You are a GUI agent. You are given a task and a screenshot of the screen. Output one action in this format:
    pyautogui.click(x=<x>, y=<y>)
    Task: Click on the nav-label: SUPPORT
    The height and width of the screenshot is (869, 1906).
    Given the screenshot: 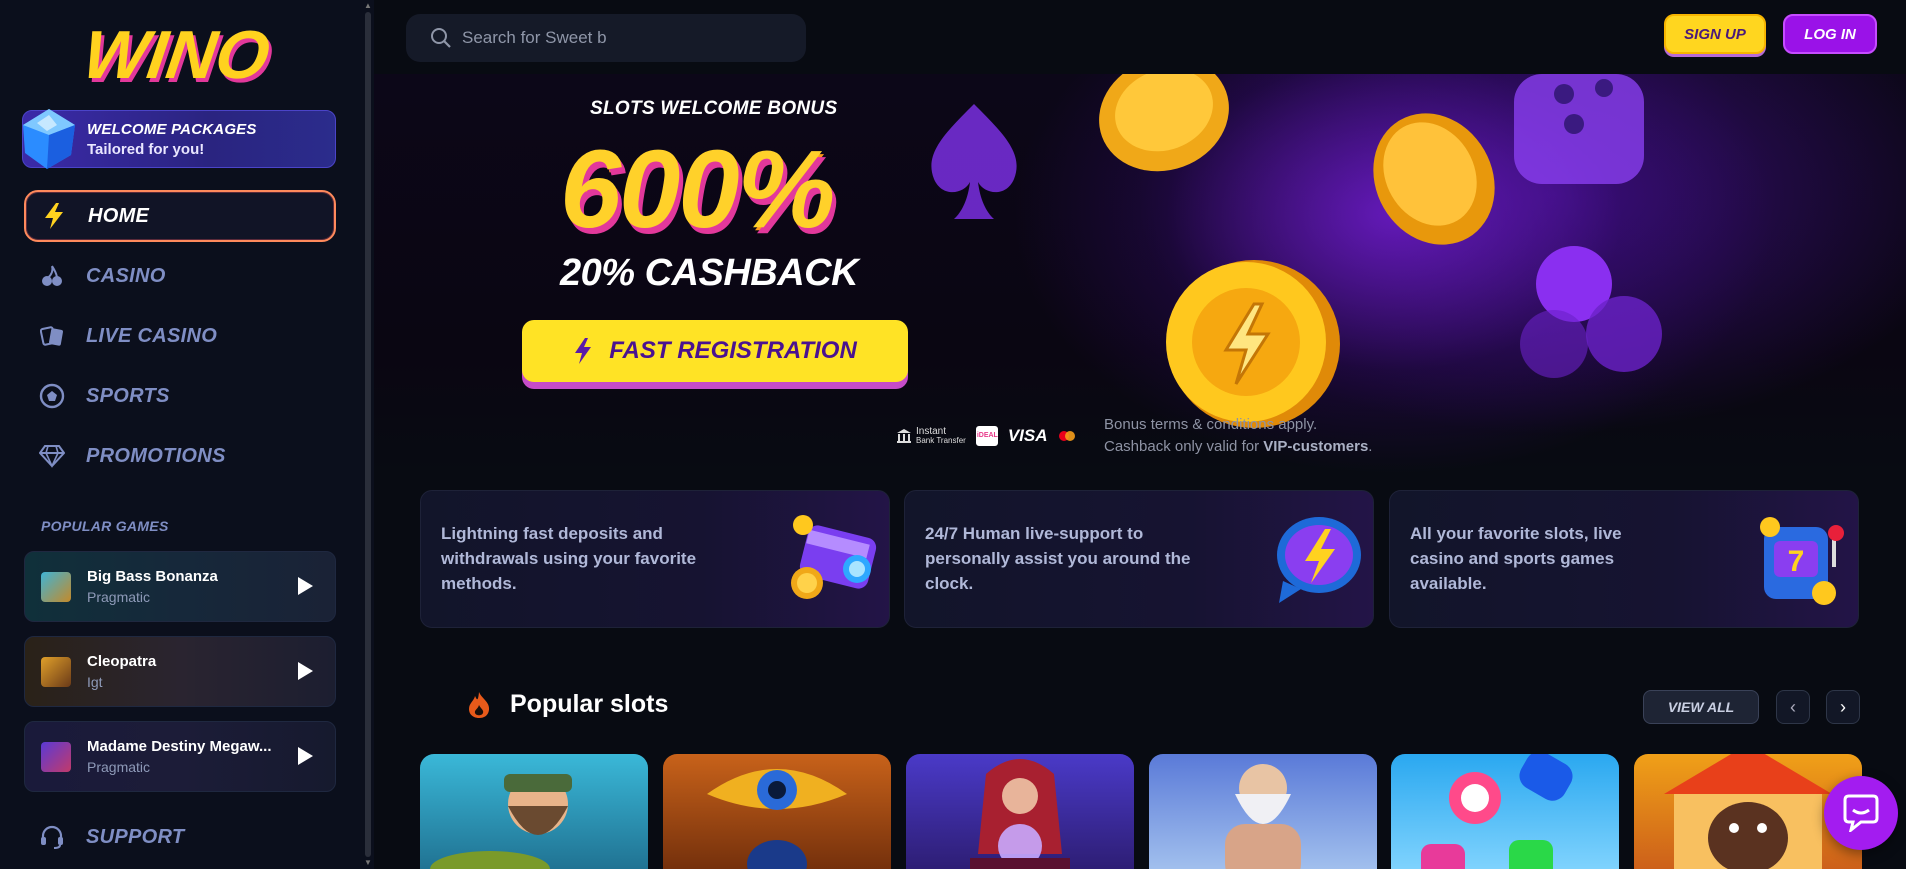 What is the action you would take?
    pyautogui.click(x=135, y=836)
    